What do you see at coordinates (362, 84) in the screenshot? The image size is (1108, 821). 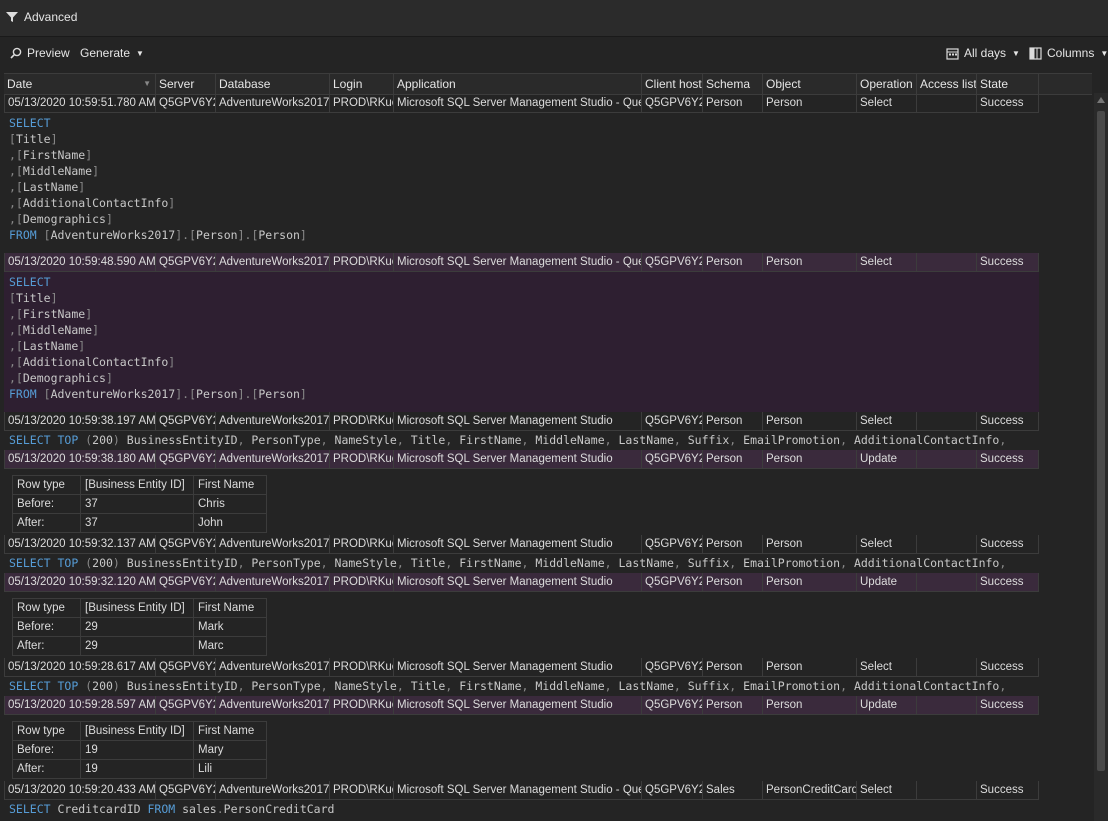 I see `column-header-login: Login` at bounding box center [362, 84].